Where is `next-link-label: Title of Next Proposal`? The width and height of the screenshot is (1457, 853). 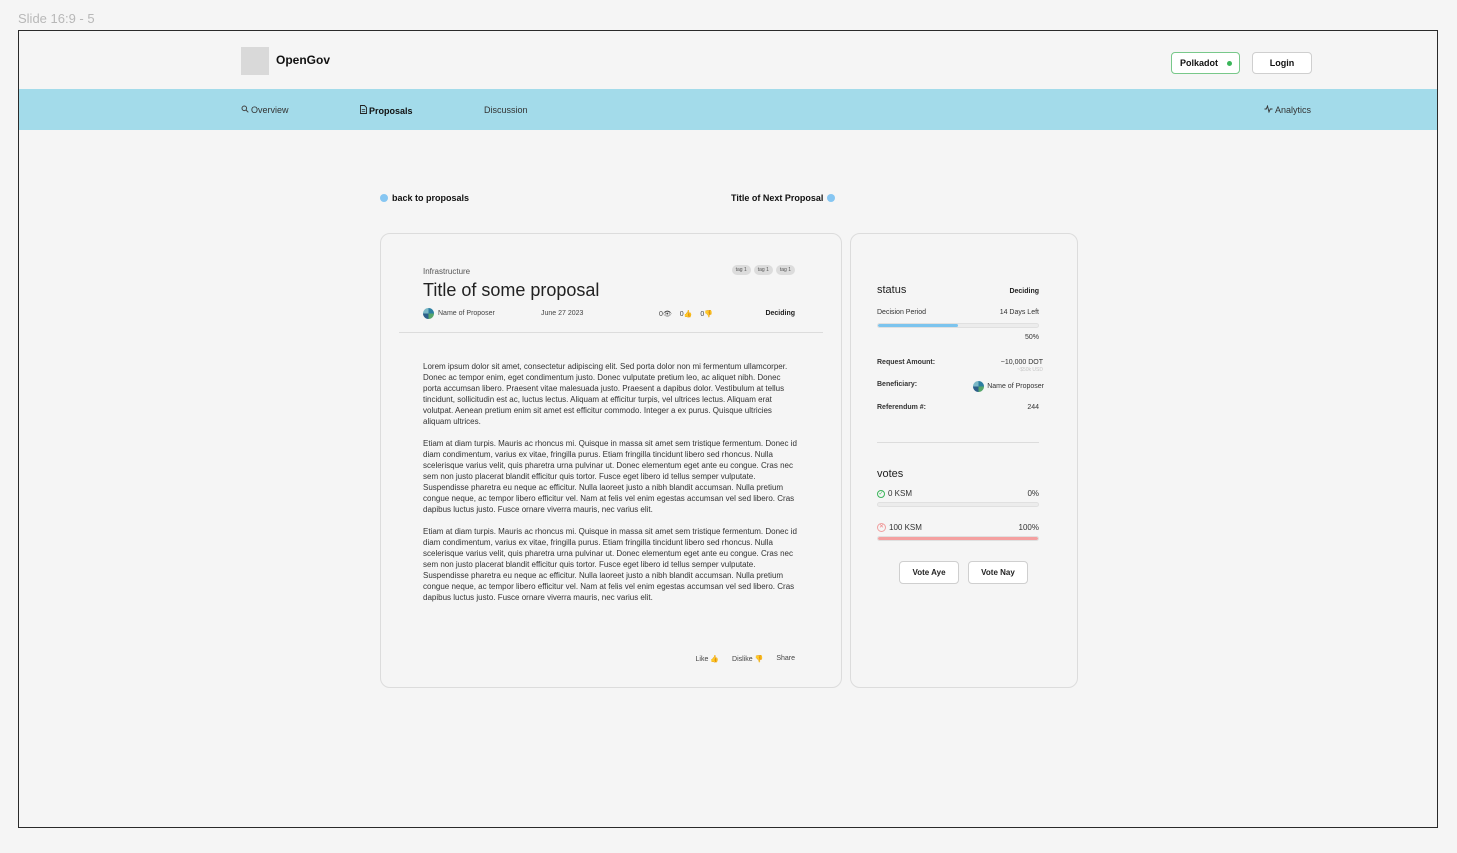
next-link-label: Title of Next Proposal is located at coordinates (777, 198).